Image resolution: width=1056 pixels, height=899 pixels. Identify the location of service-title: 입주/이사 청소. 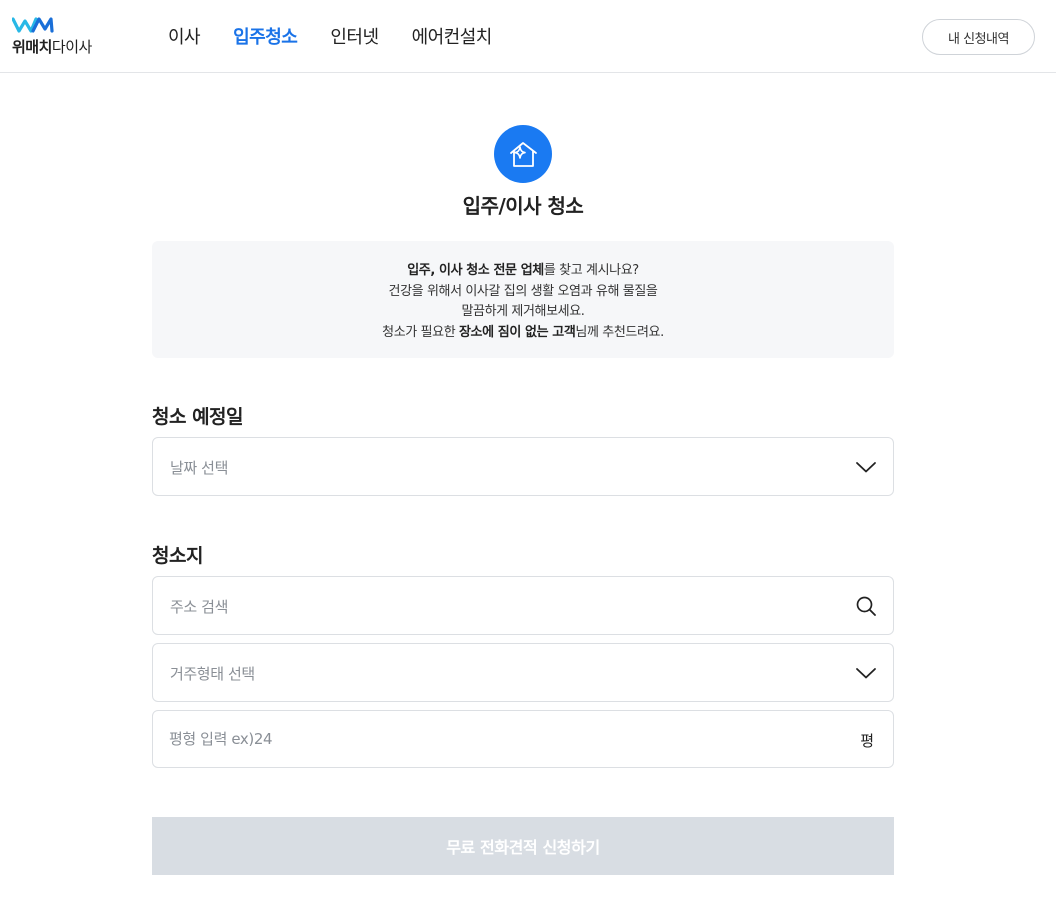
(523, 206).